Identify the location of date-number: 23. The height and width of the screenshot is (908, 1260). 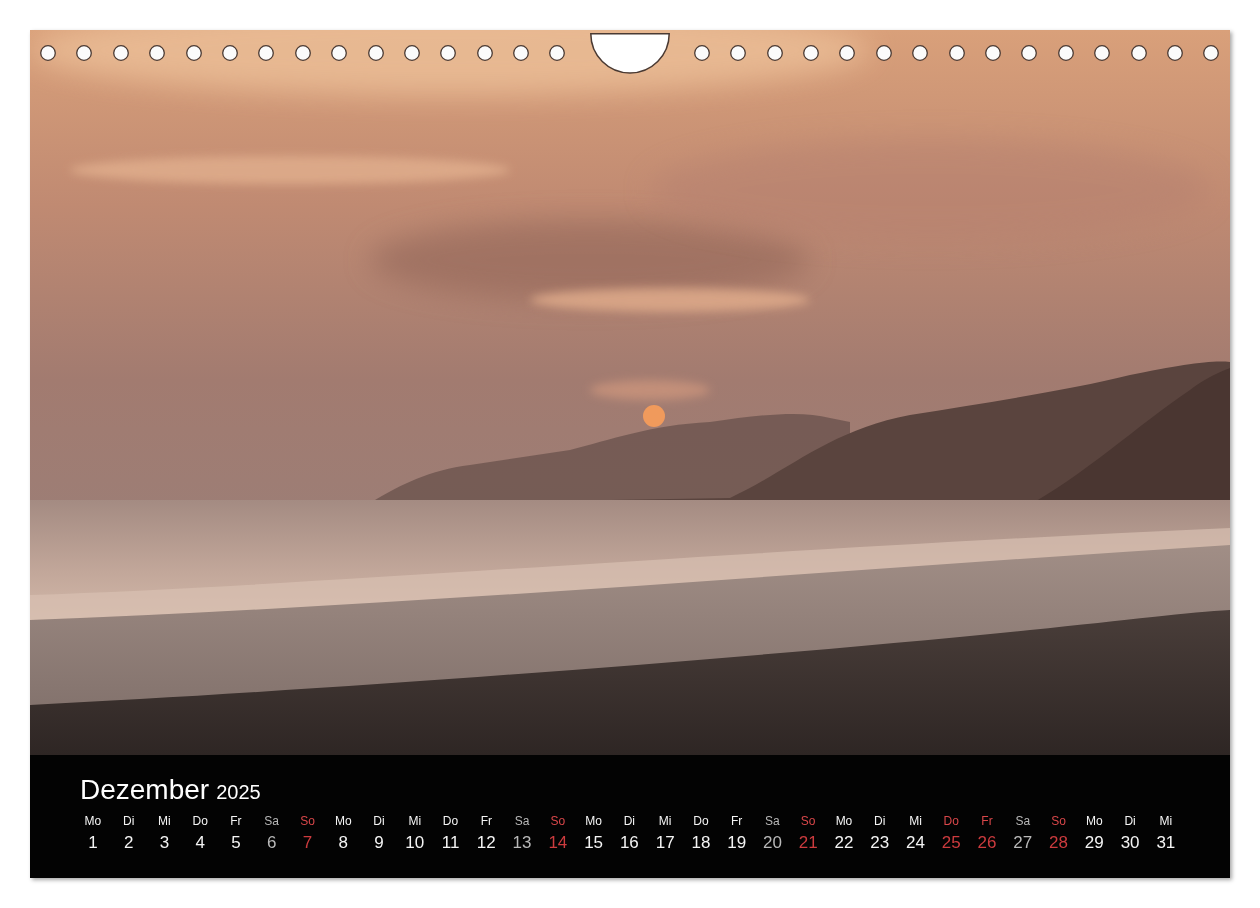
(880, 843).